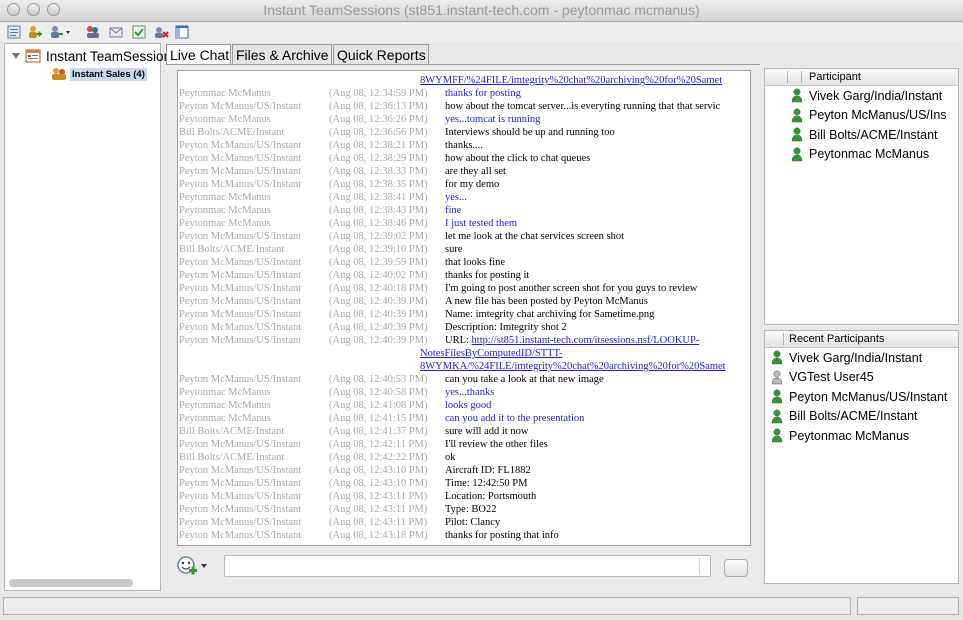 The width and height of the screenshot is (963, 620). Describe the element at coordinates (864, 134) in the screenshot. I see `participant-item: Bill Bolts/ACME/Instant` at that location.